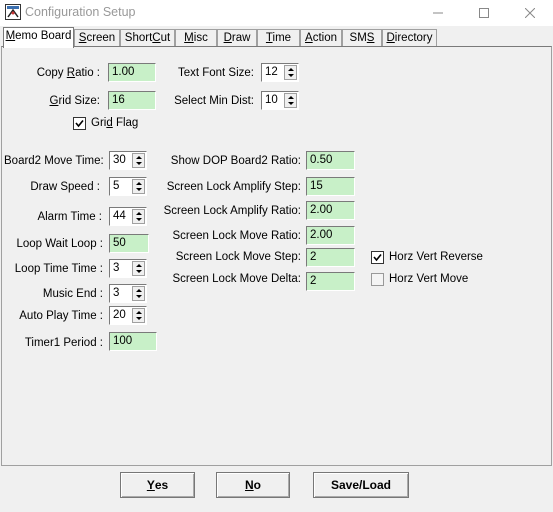 This screenshot has height=512, width=553. What do you see at coordinates (196, 38) in the screenshot?
I see `tab-misc: Misc` at bounding box center [196, 38].